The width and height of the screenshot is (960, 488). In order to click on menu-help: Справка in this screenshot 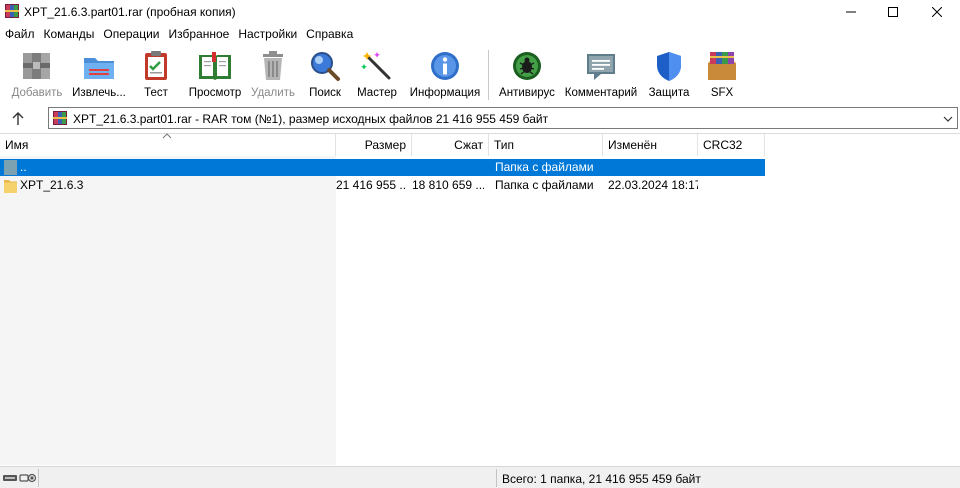, I will do `click(331, 34)`.